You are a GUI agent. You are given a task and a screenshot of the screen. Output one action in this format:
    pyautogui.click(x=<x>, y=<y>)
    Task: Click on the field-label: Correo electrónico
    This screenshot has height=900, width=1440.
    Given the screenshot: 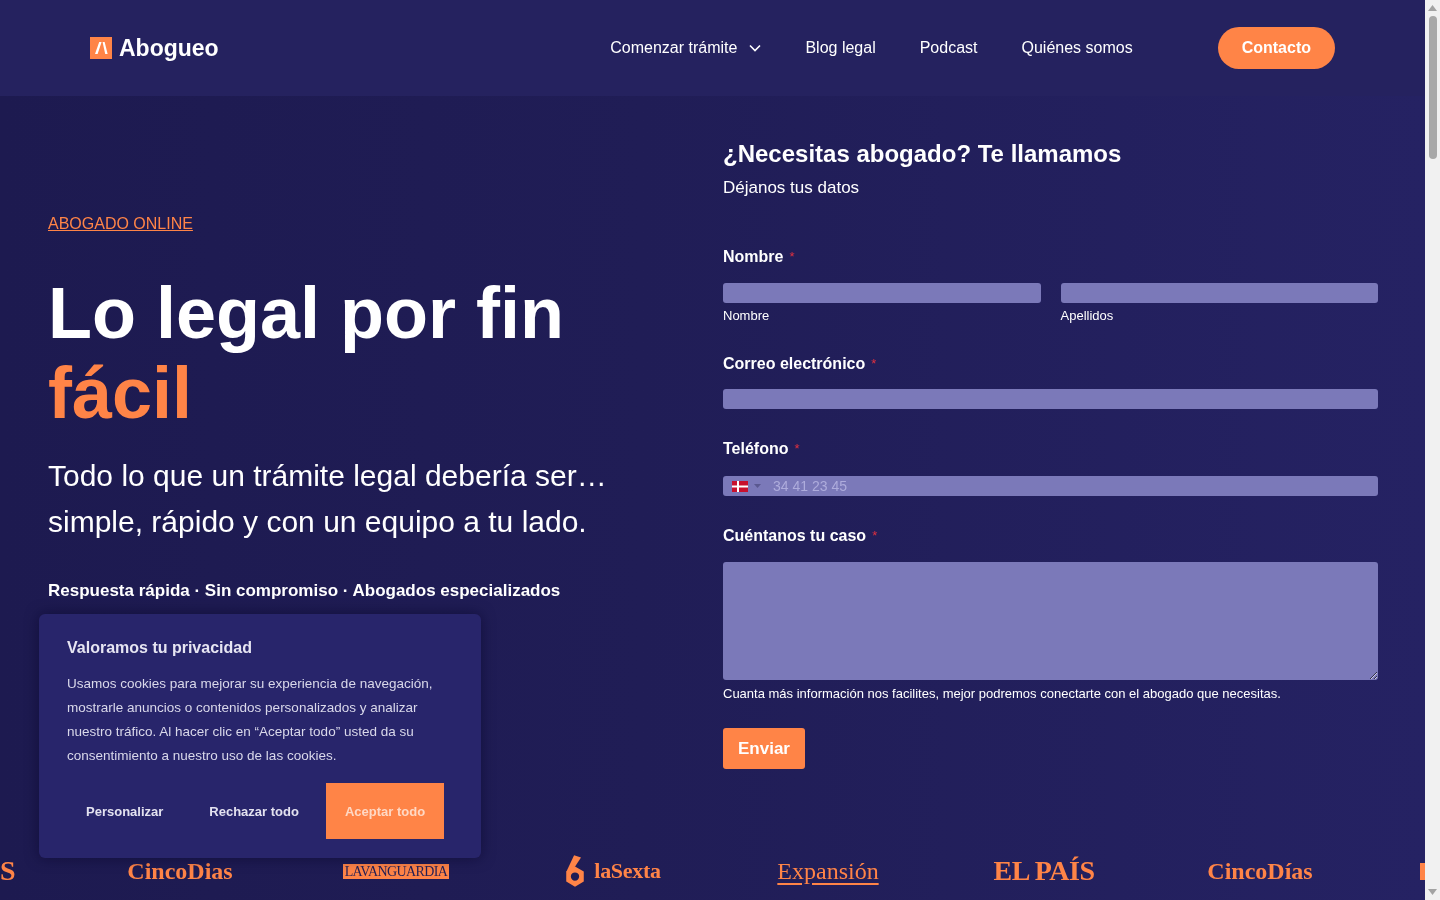 What is the action you would take?
    pyautogui.click(x=794, y=364)
    